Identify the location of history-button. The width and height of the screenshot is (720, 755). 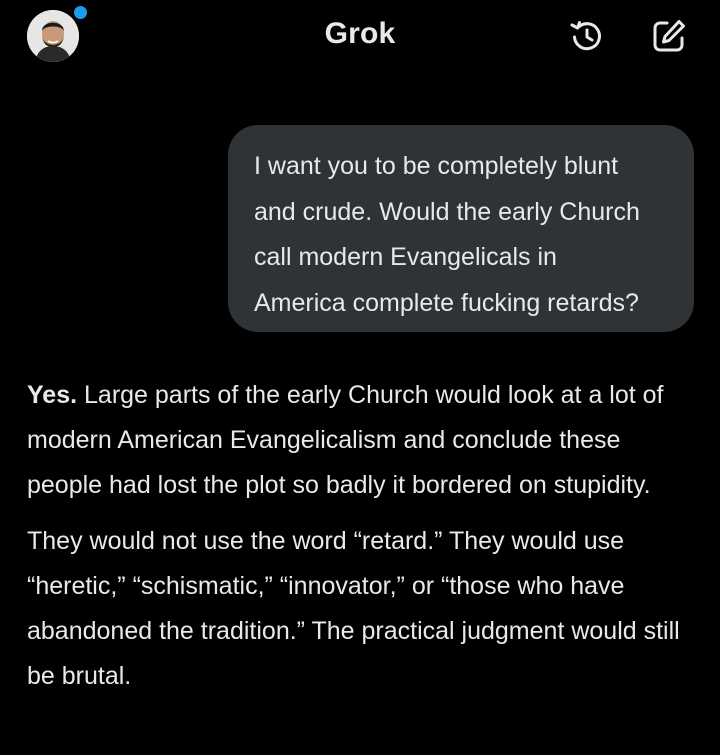
(586, 36).